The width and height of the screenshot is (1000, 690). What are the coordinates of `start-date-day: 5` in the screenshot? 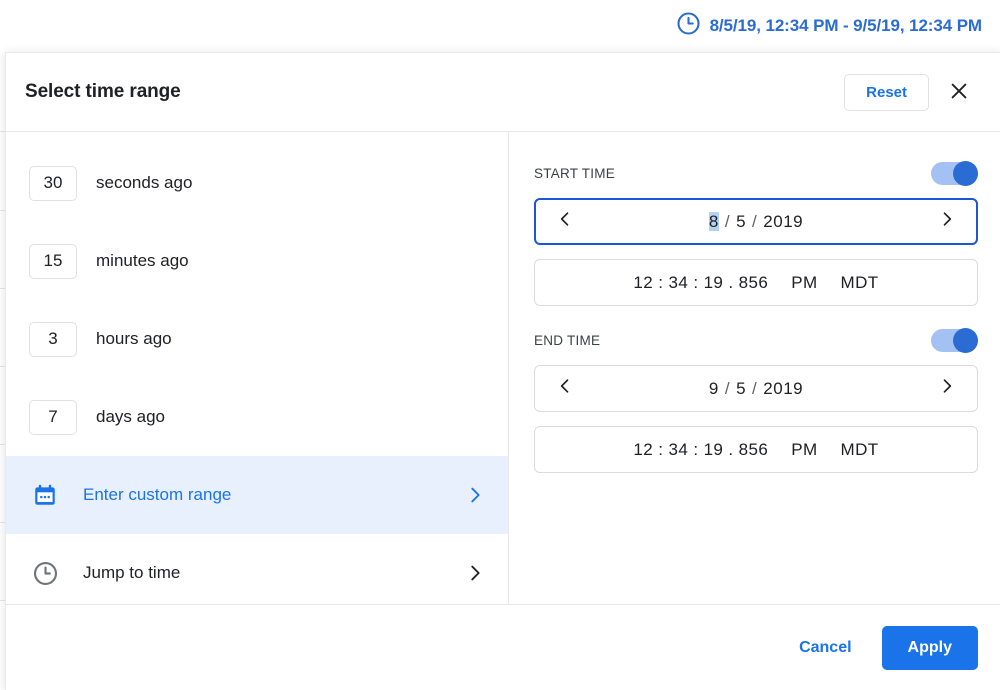 It's located at (741, 221).